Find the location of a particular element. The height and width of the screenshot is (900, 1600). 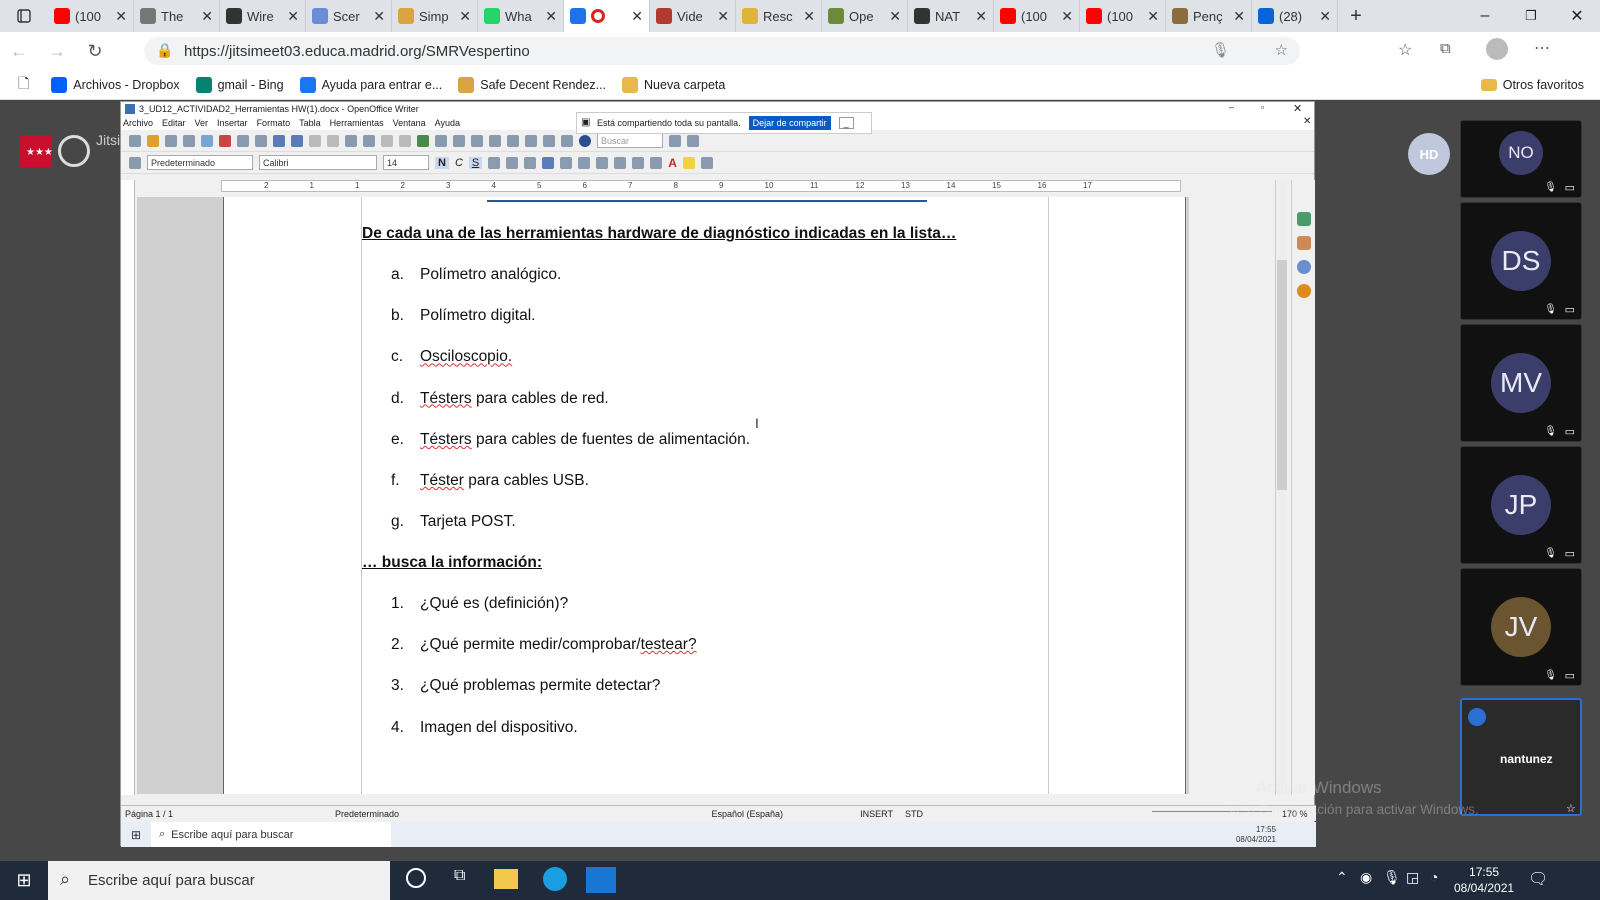

task-view-icon: ⧉ is located at coordinates (459, 876).